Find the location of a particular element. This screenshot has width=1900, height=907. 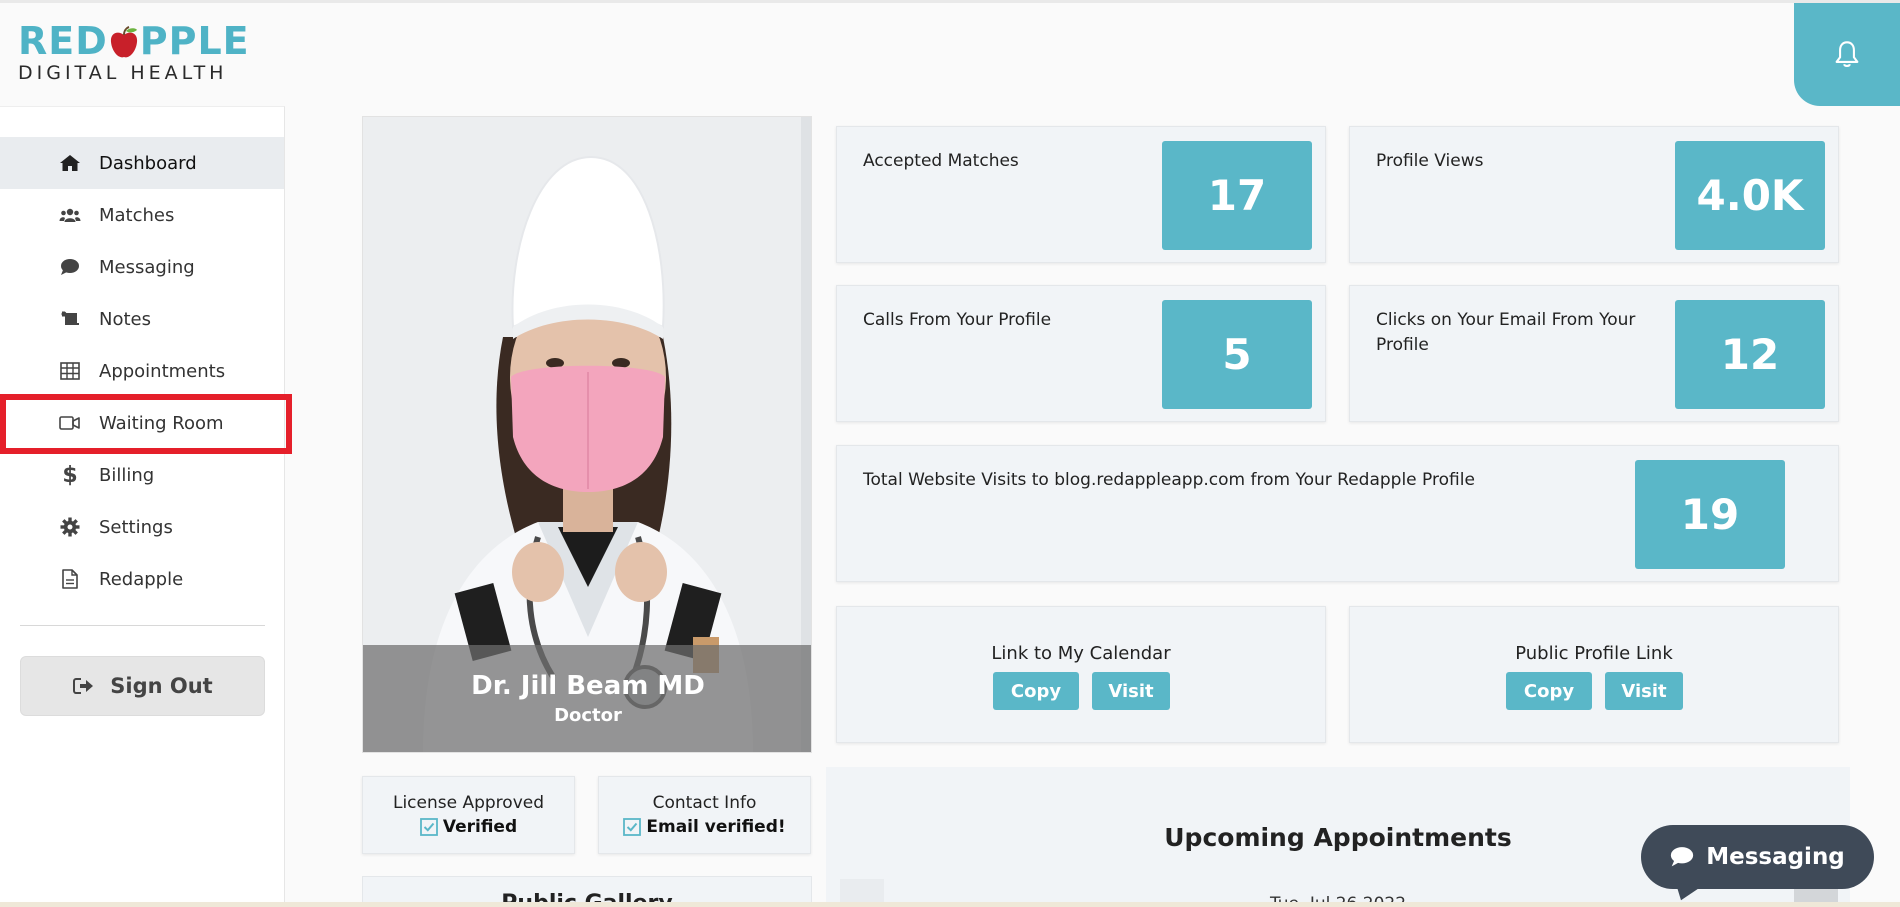

redapple-logo: RED PPLE DIGITAL HEALTH is located at coordinates (133, 51).